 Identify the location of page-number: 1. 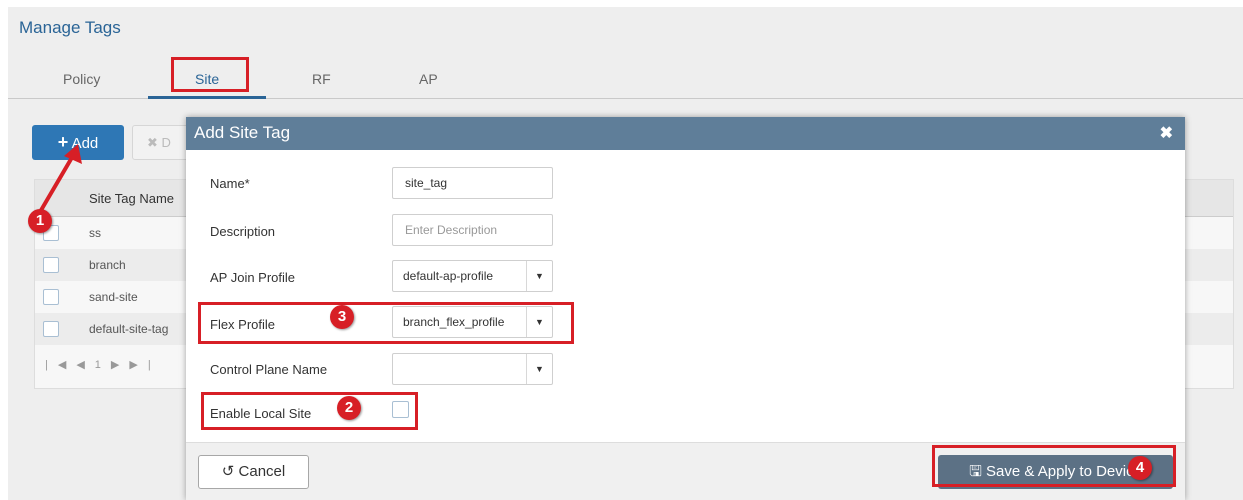
(103, 365).